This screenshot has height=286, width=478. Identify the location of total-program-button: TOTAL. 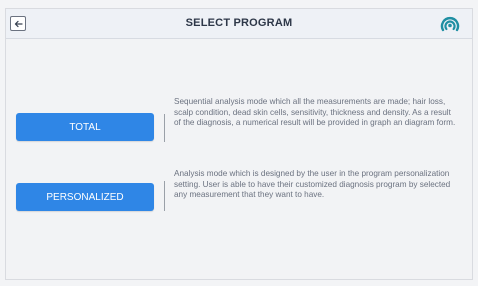
(85, 127).